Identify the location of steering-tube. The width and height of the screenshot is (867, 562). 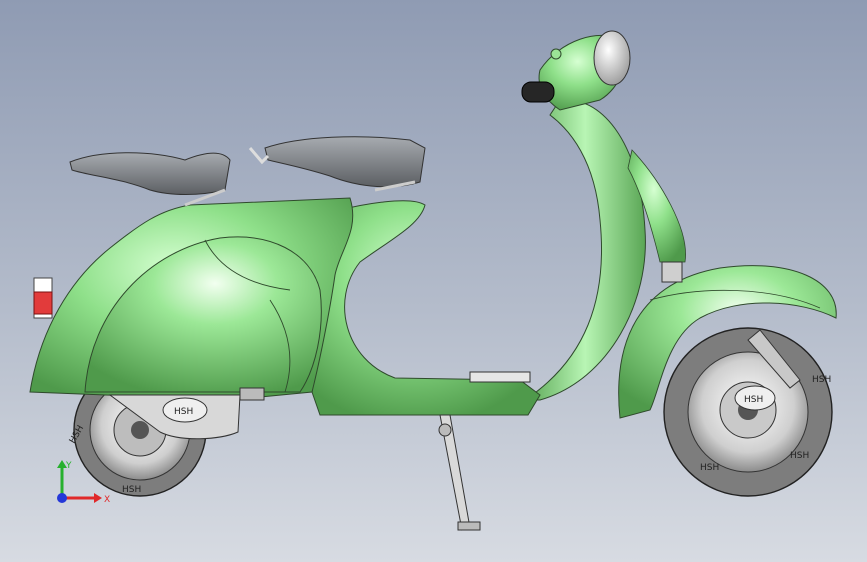
(672, 272).